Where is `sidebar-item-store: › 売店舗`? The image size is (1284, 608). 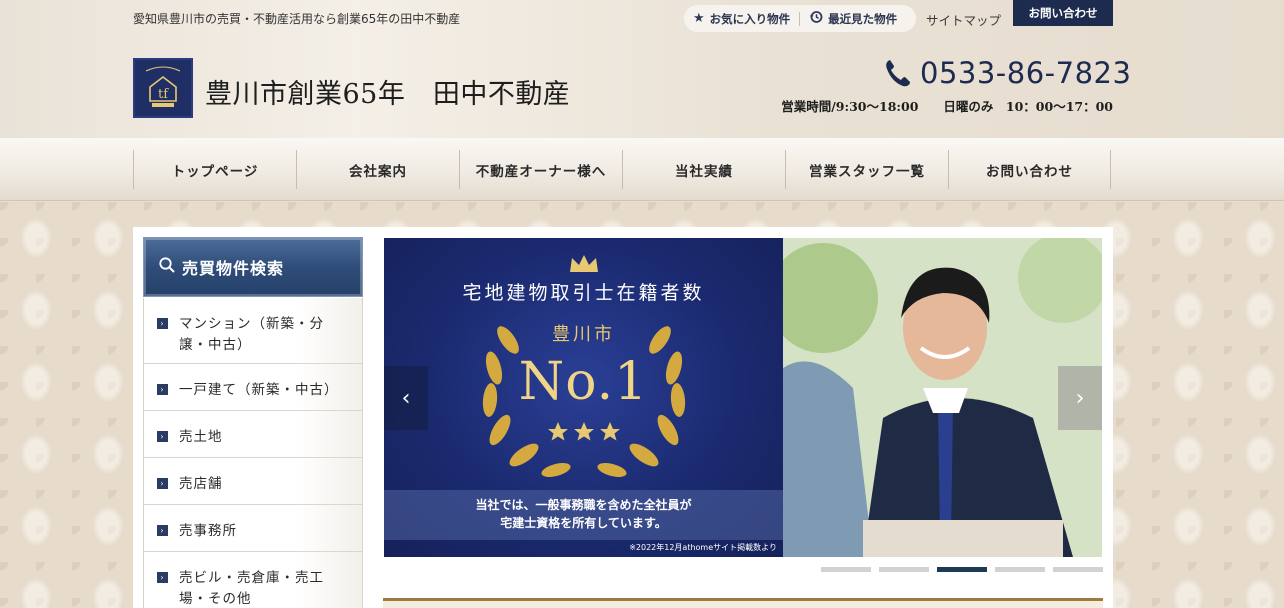
sidebar-item-store: › 売店舗 is located at coordinates (253, 481).